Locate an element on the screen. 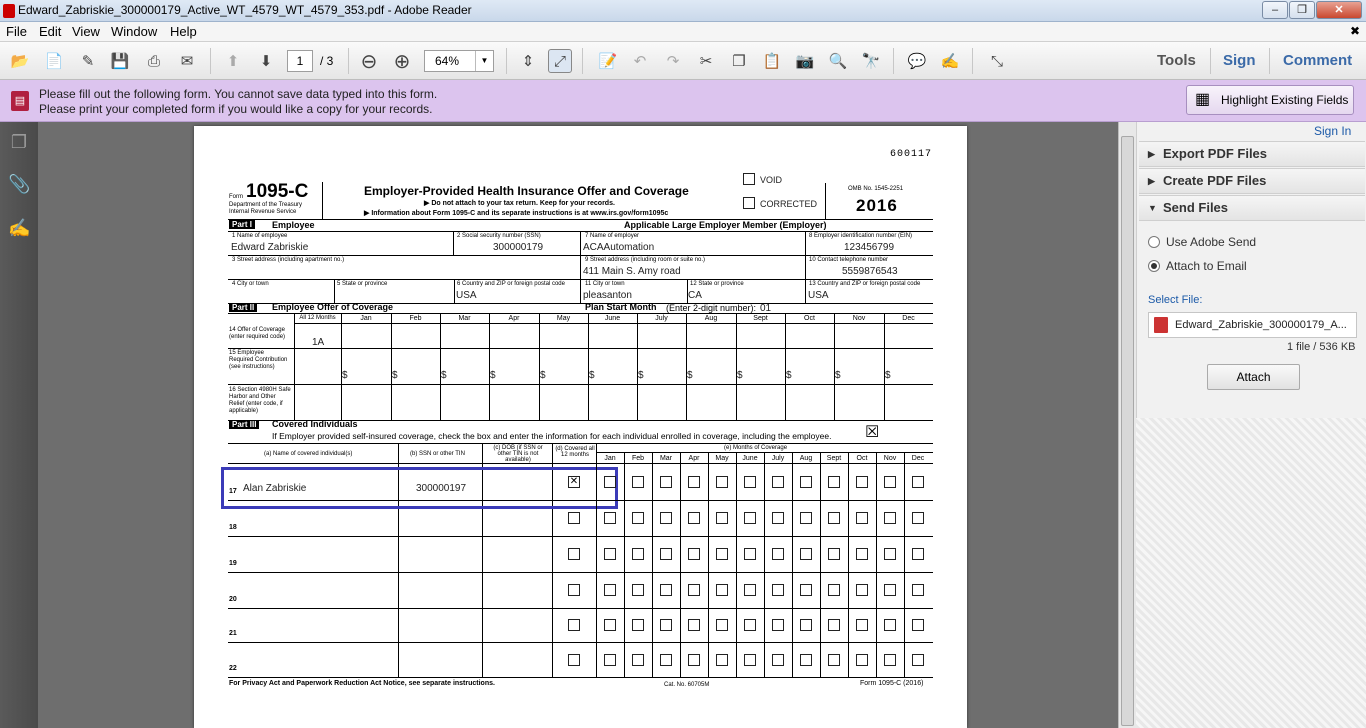  contribution-dollar-10: $ is located at coordinates (838, 375).